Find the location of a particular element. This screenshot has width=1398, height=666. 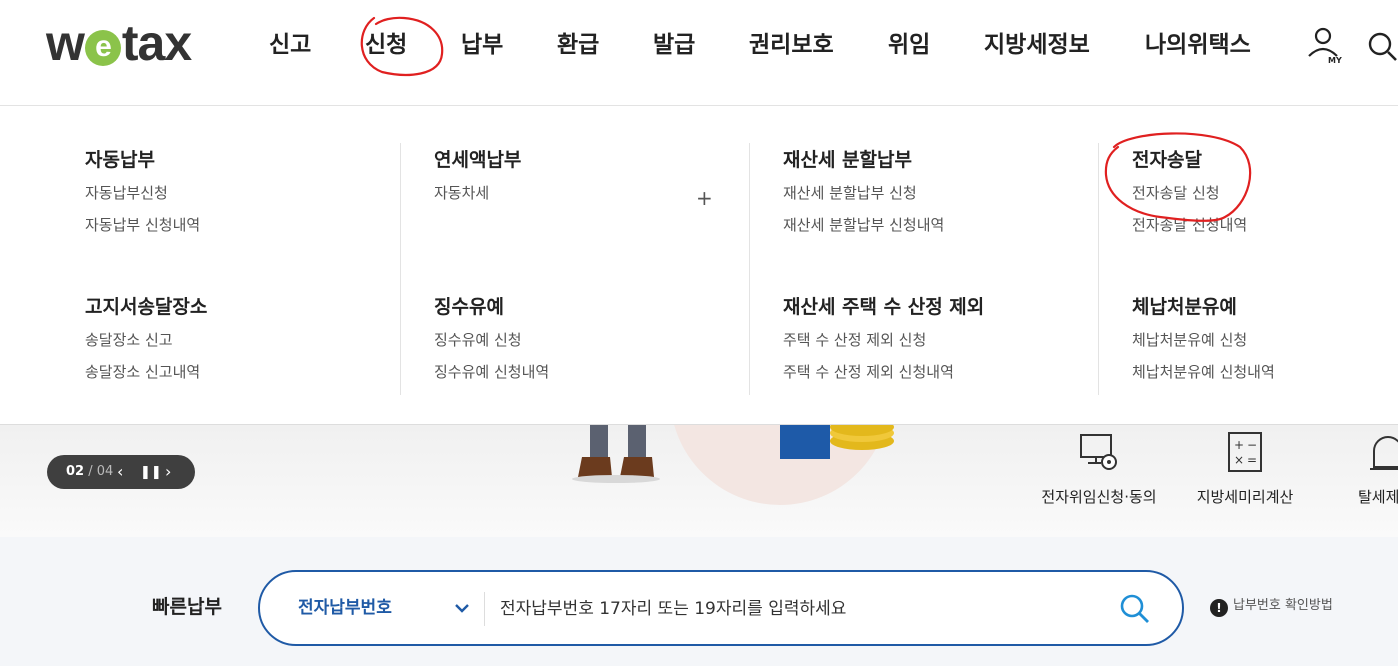

nav-report: 신고 is located at coordinates (290, 45).